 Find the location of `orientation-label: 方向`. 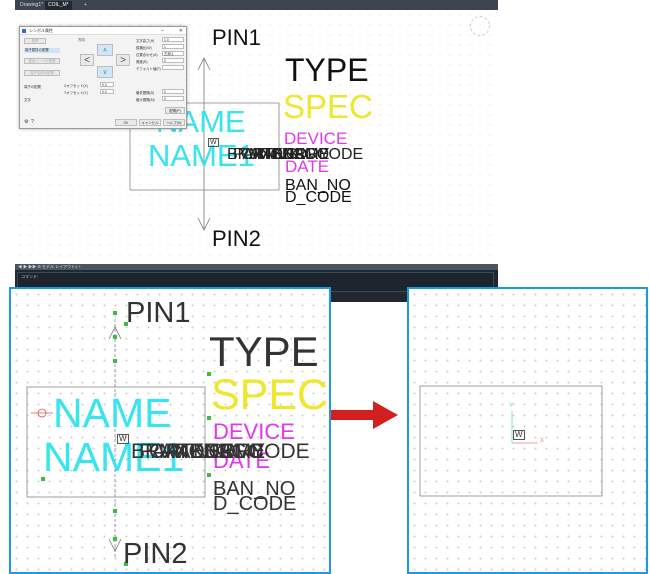

orientation-label: 方向 is located at coordinates (81, 40).